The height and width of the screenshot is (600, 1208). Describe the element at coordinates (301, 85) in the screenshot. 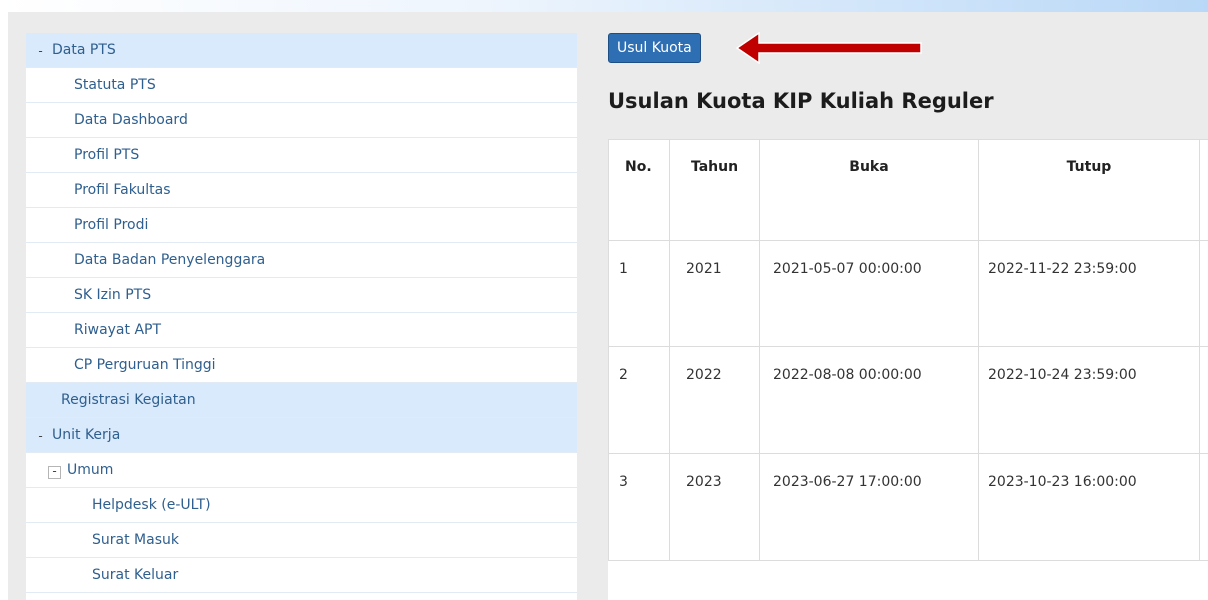

I see `sidebar-item-statuta-pts: Statuta PTS` at that location.